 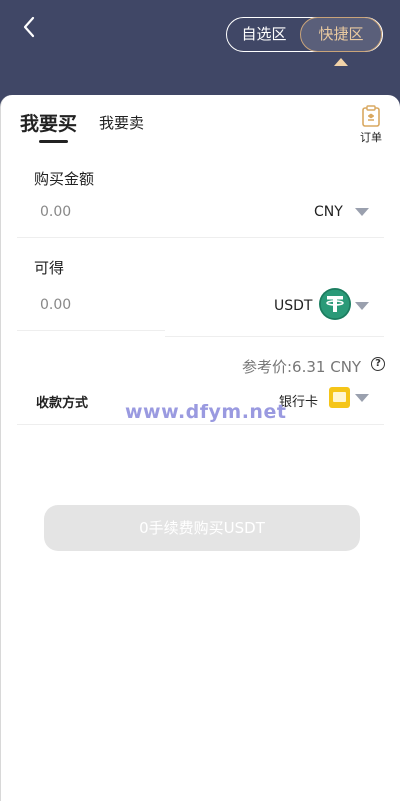 What do you see at coordinates (302, 367) in the screenshot?
I see `reference-price: 参考价:6.31 CNY` at bounding box center [302, 367].